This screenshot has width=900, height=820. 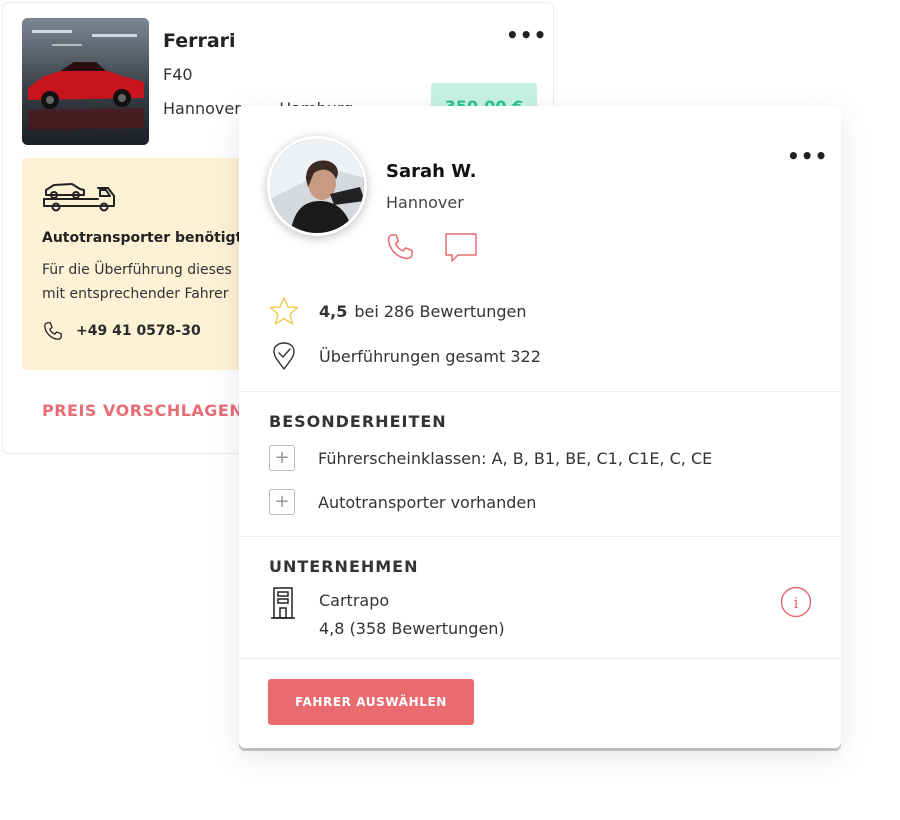 I want to click on driver-more-icon: •••, so click(x=807, y=156).